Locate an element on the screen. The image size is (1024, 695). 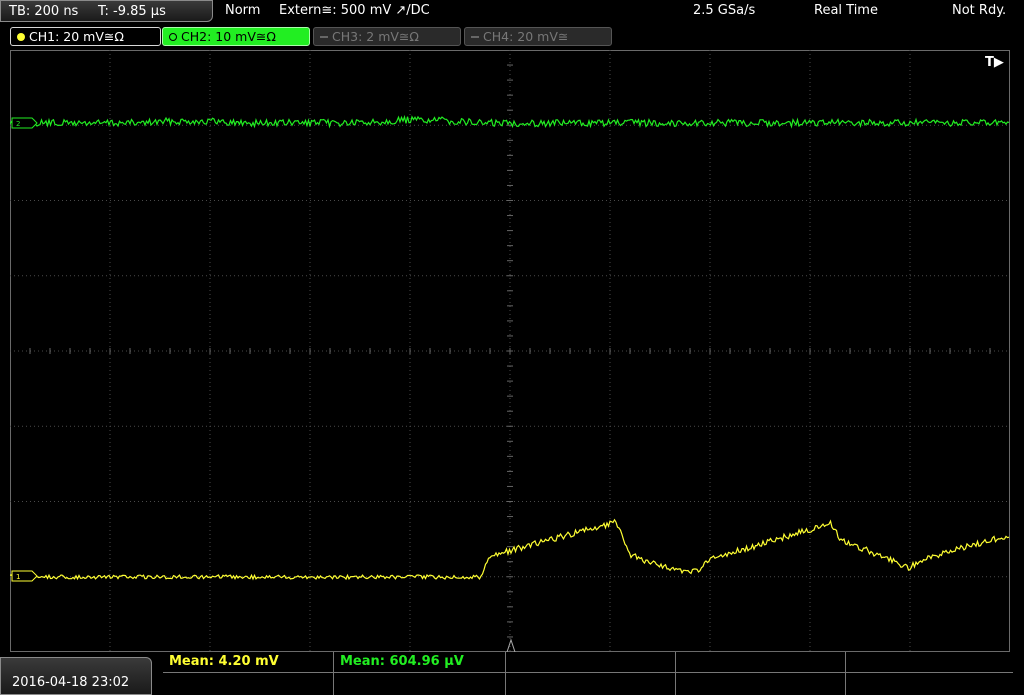
measurement-cell-1: Mean: 4.20 mV is located at coordinates (248, 673).